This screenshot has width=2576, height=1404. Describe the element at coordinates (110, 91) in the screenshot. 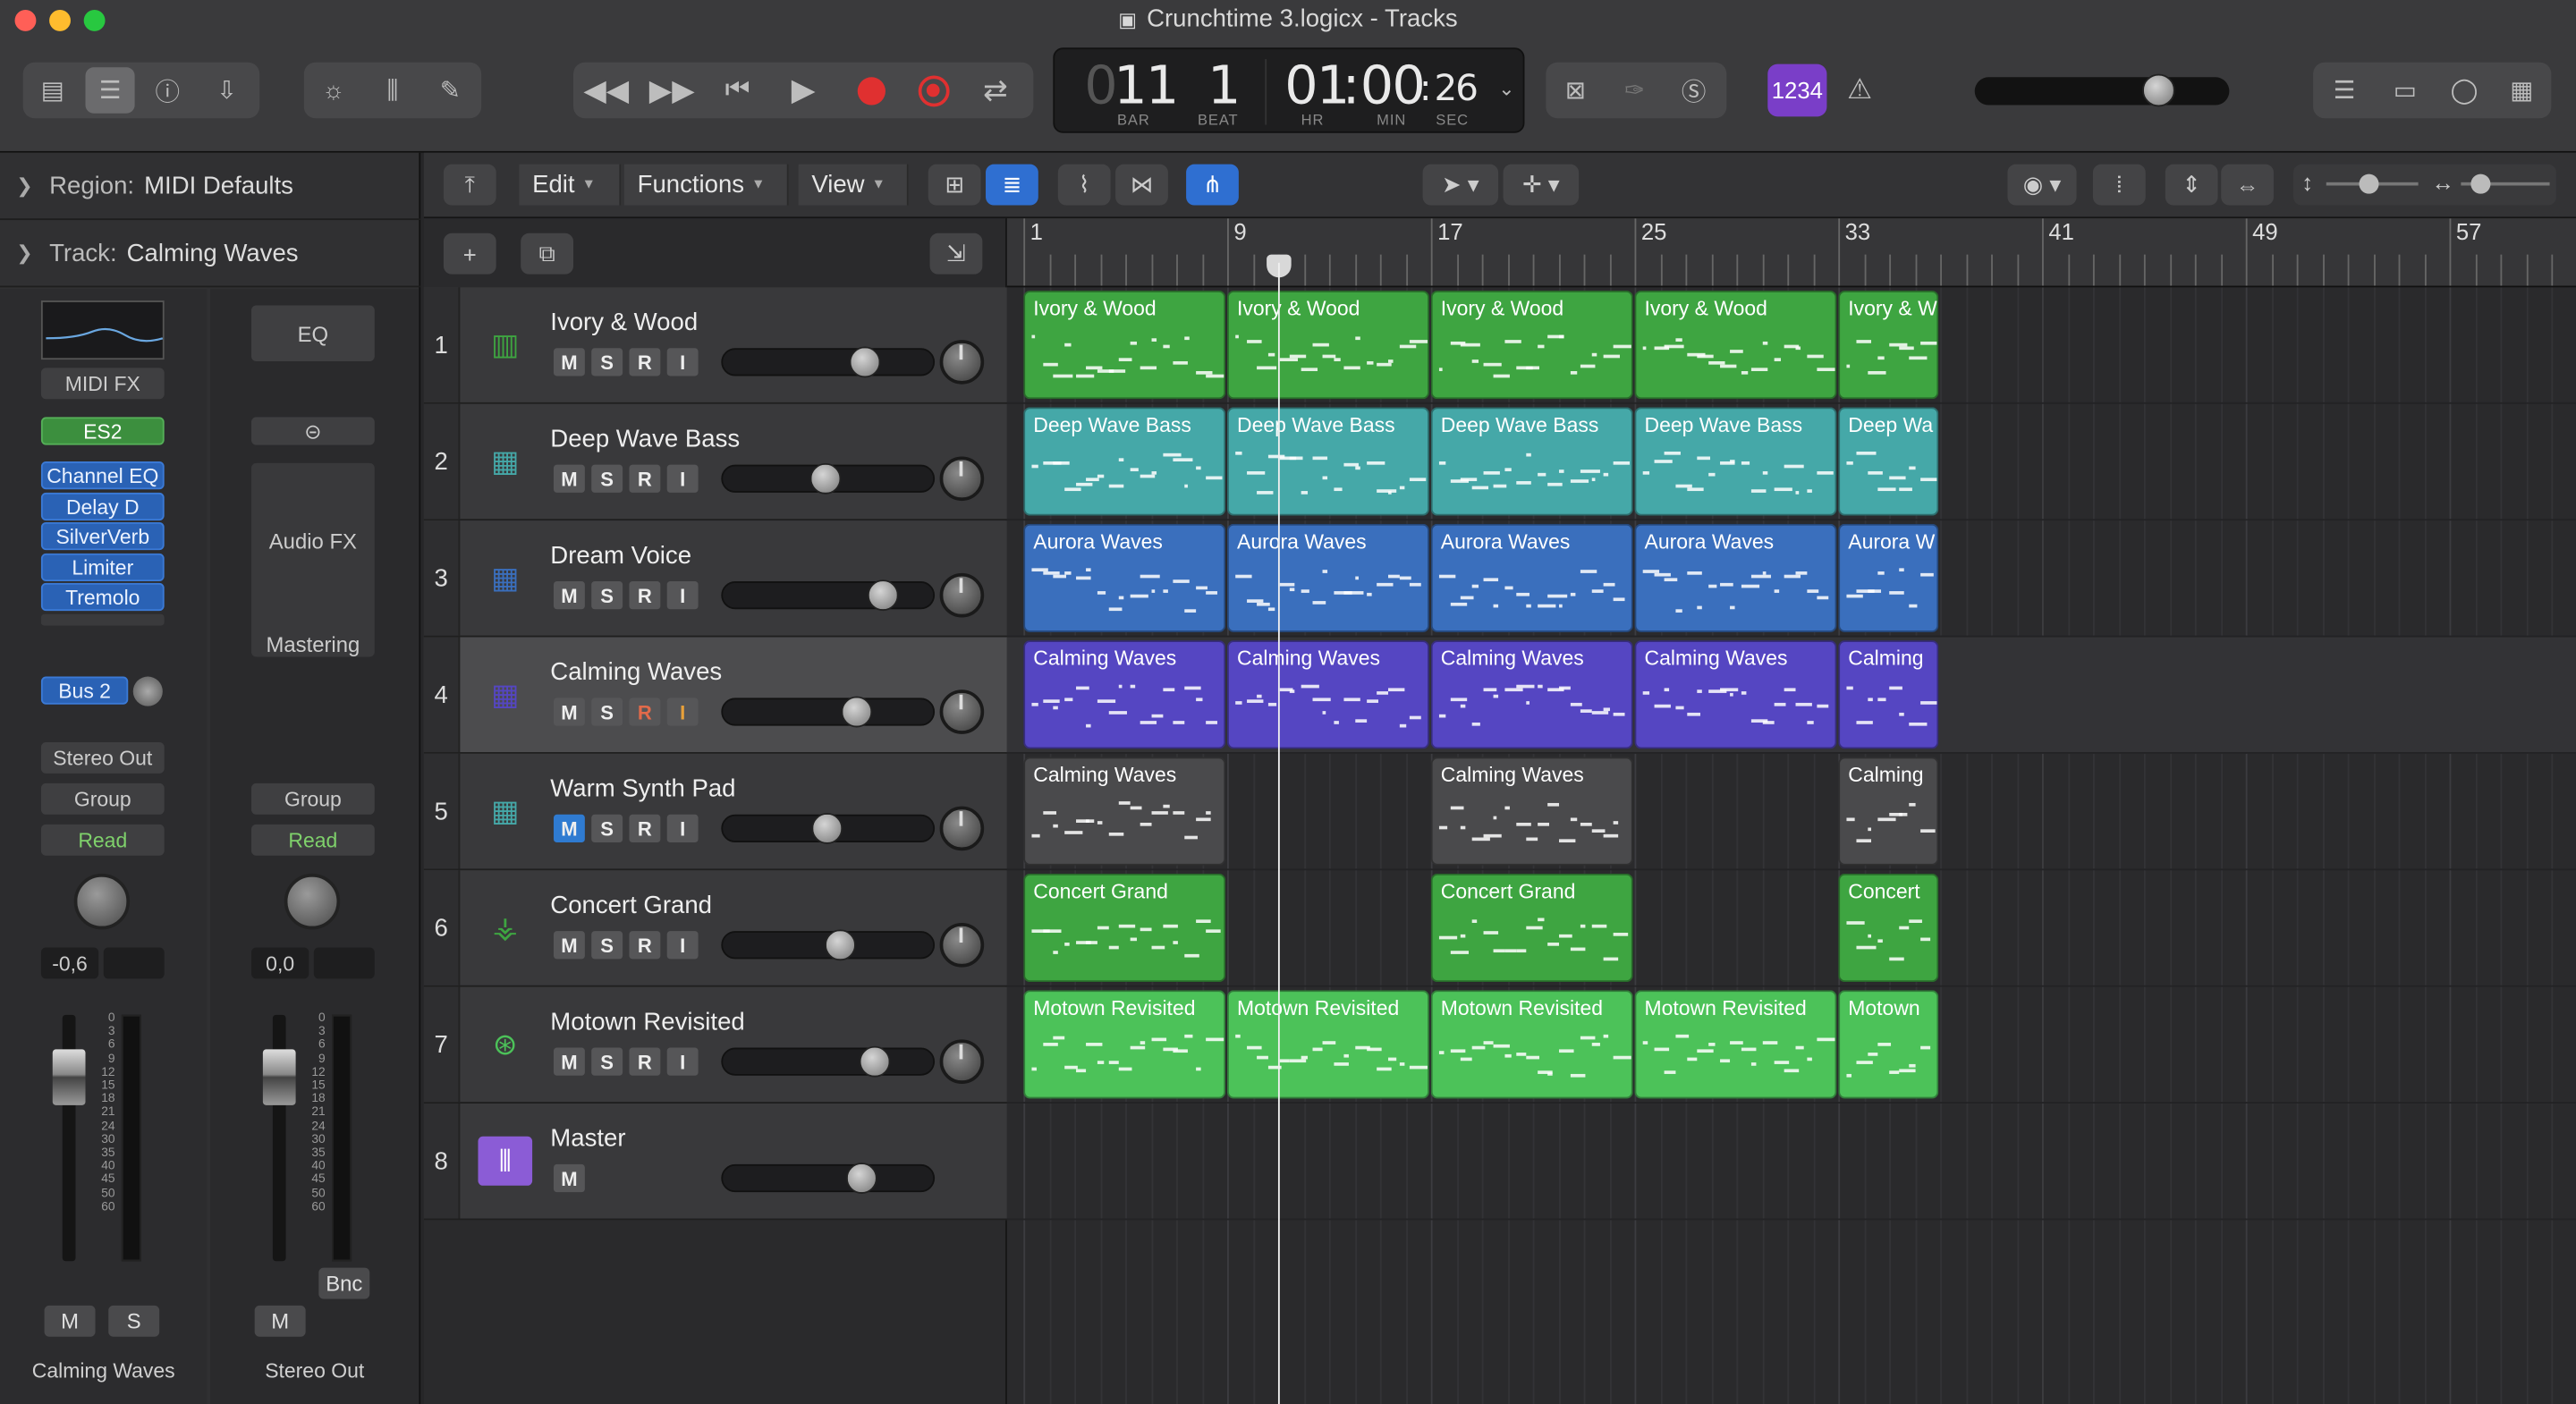

I see `inspector-icon: ☰` at that location.